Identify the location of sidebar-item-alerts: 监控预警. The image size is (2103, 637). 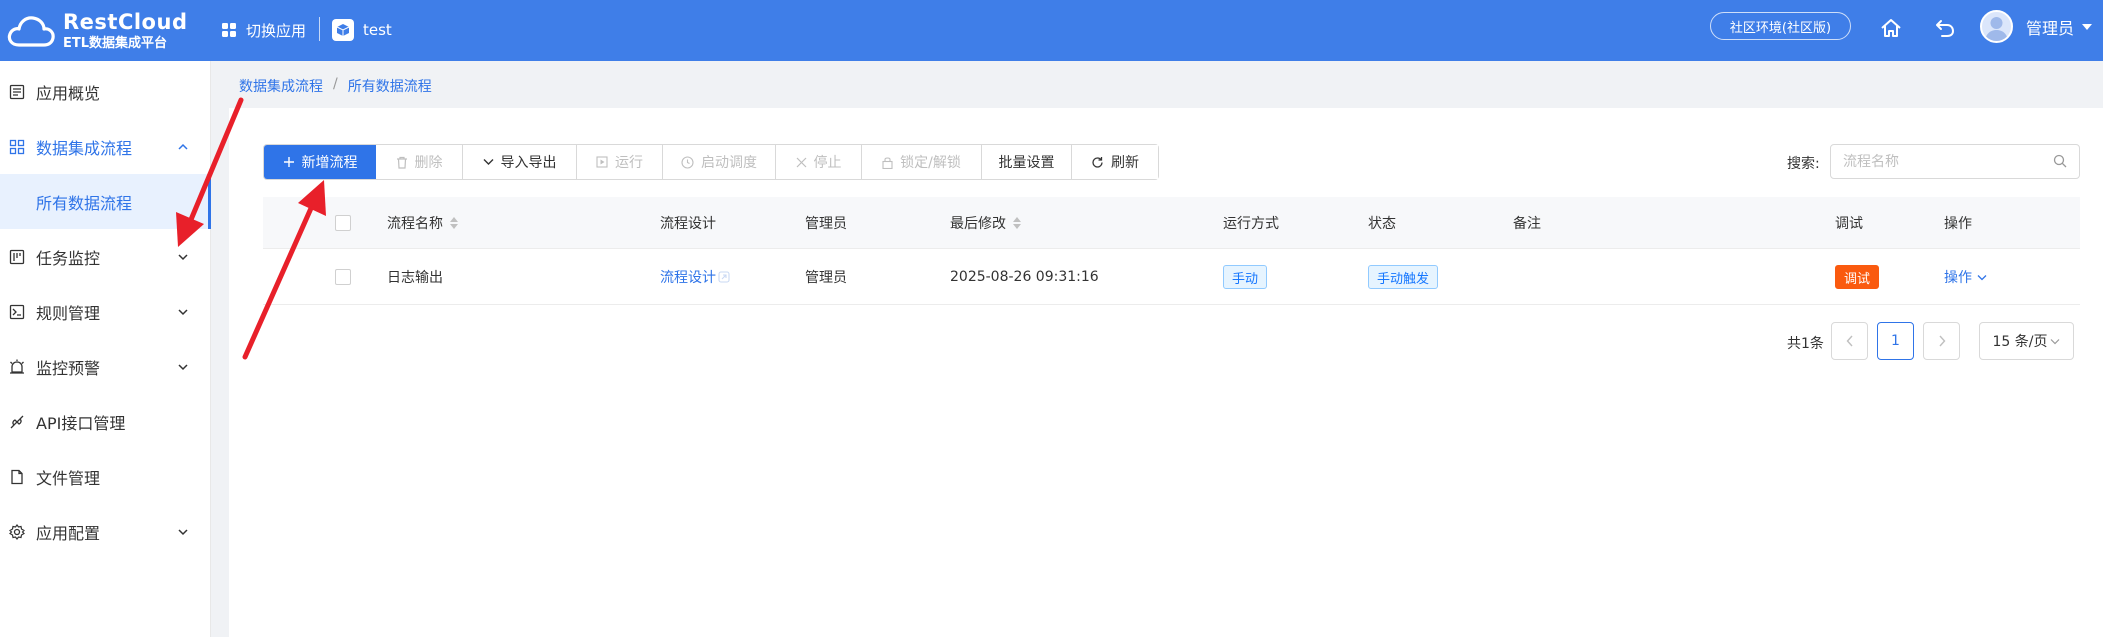
(105, 366).